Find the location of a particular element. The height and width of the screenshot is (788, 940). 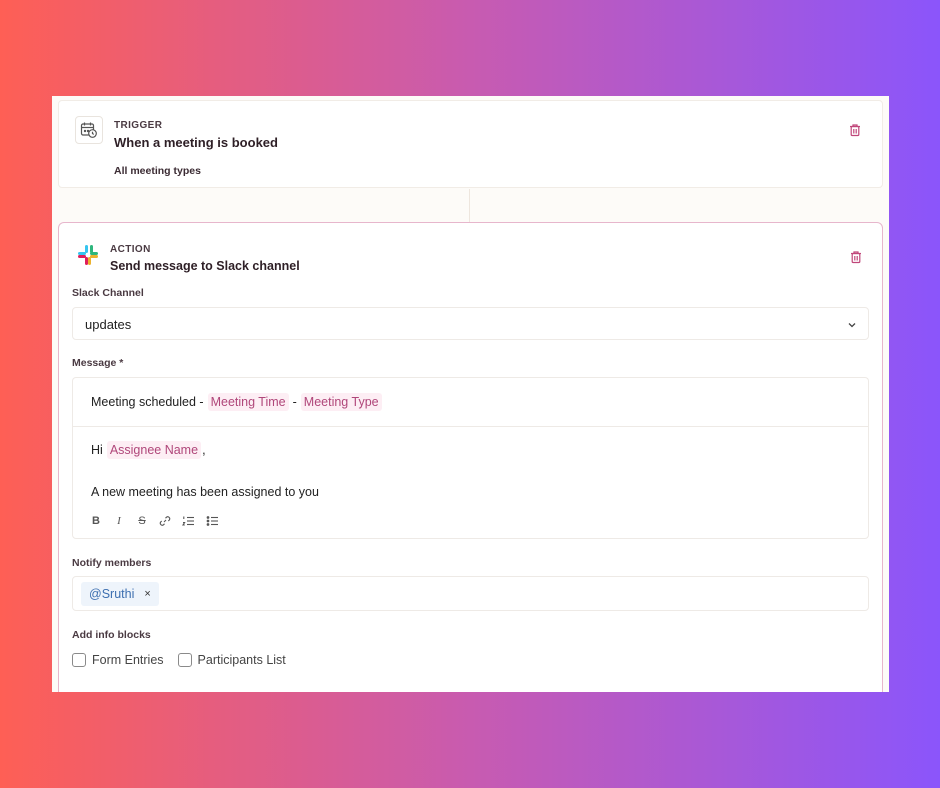

participants-list-option: Participants List is located at coordinates (231, 660).